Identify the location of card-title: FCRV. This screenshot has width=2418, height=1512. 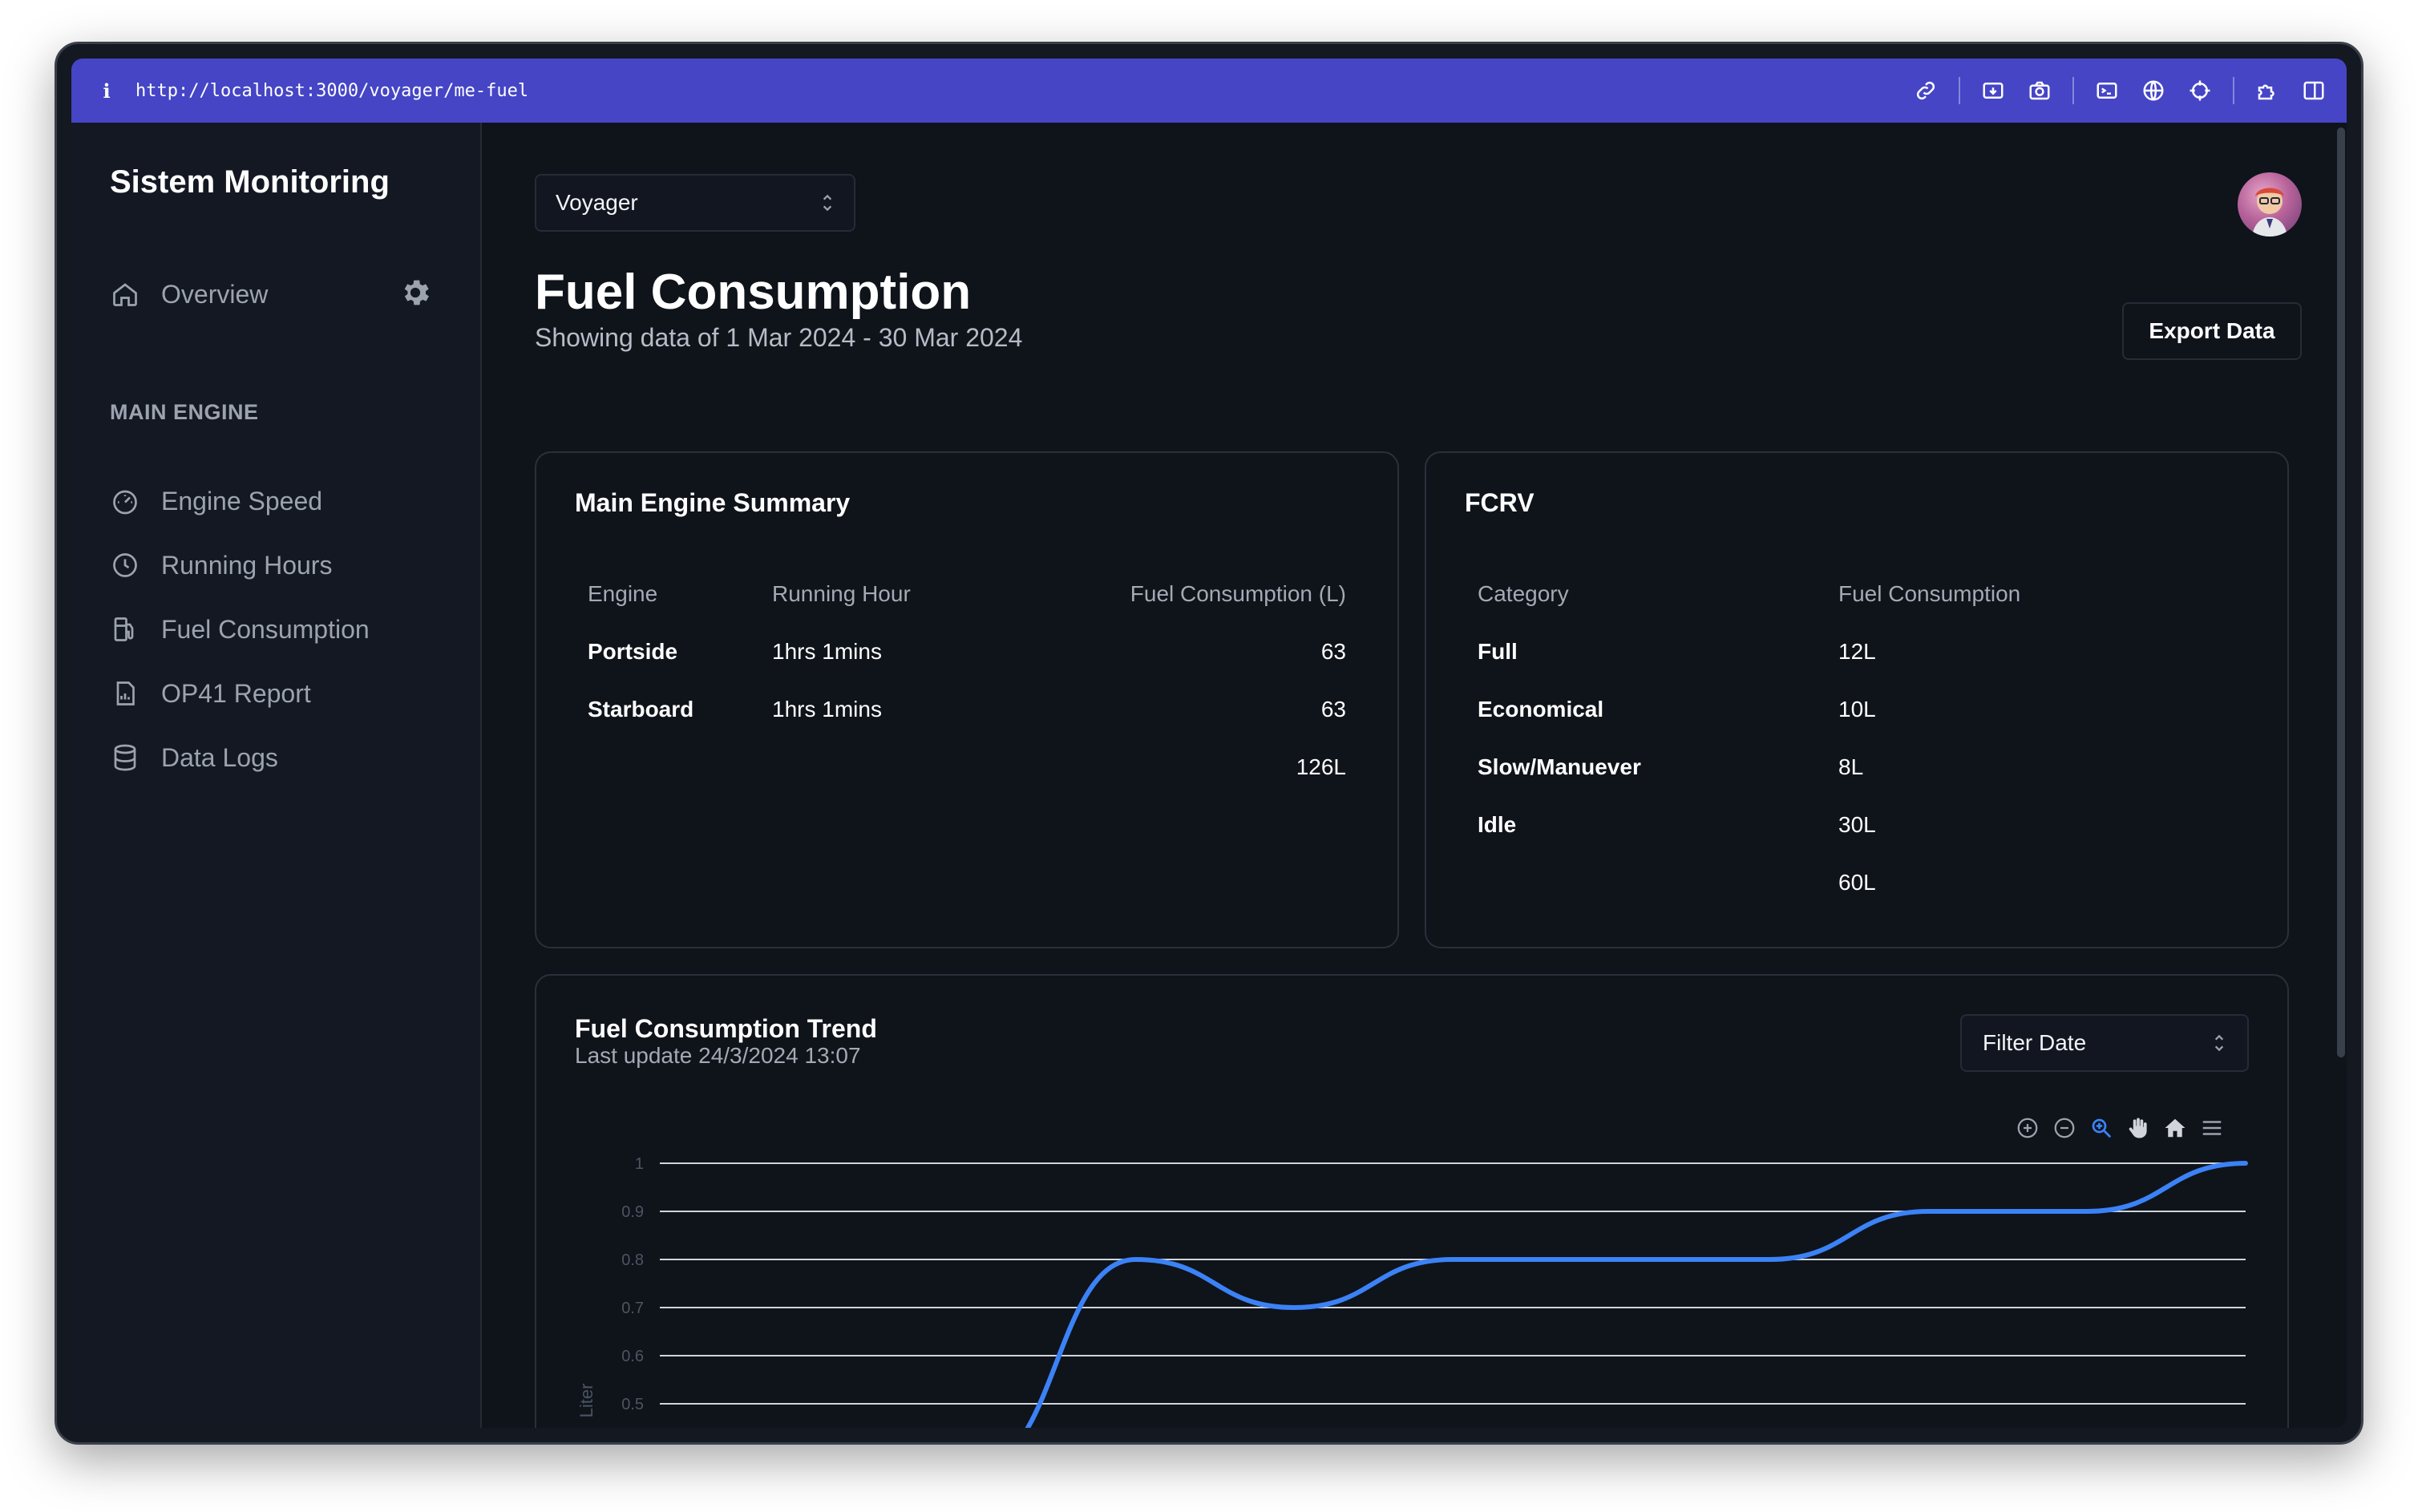
(1499, 502).